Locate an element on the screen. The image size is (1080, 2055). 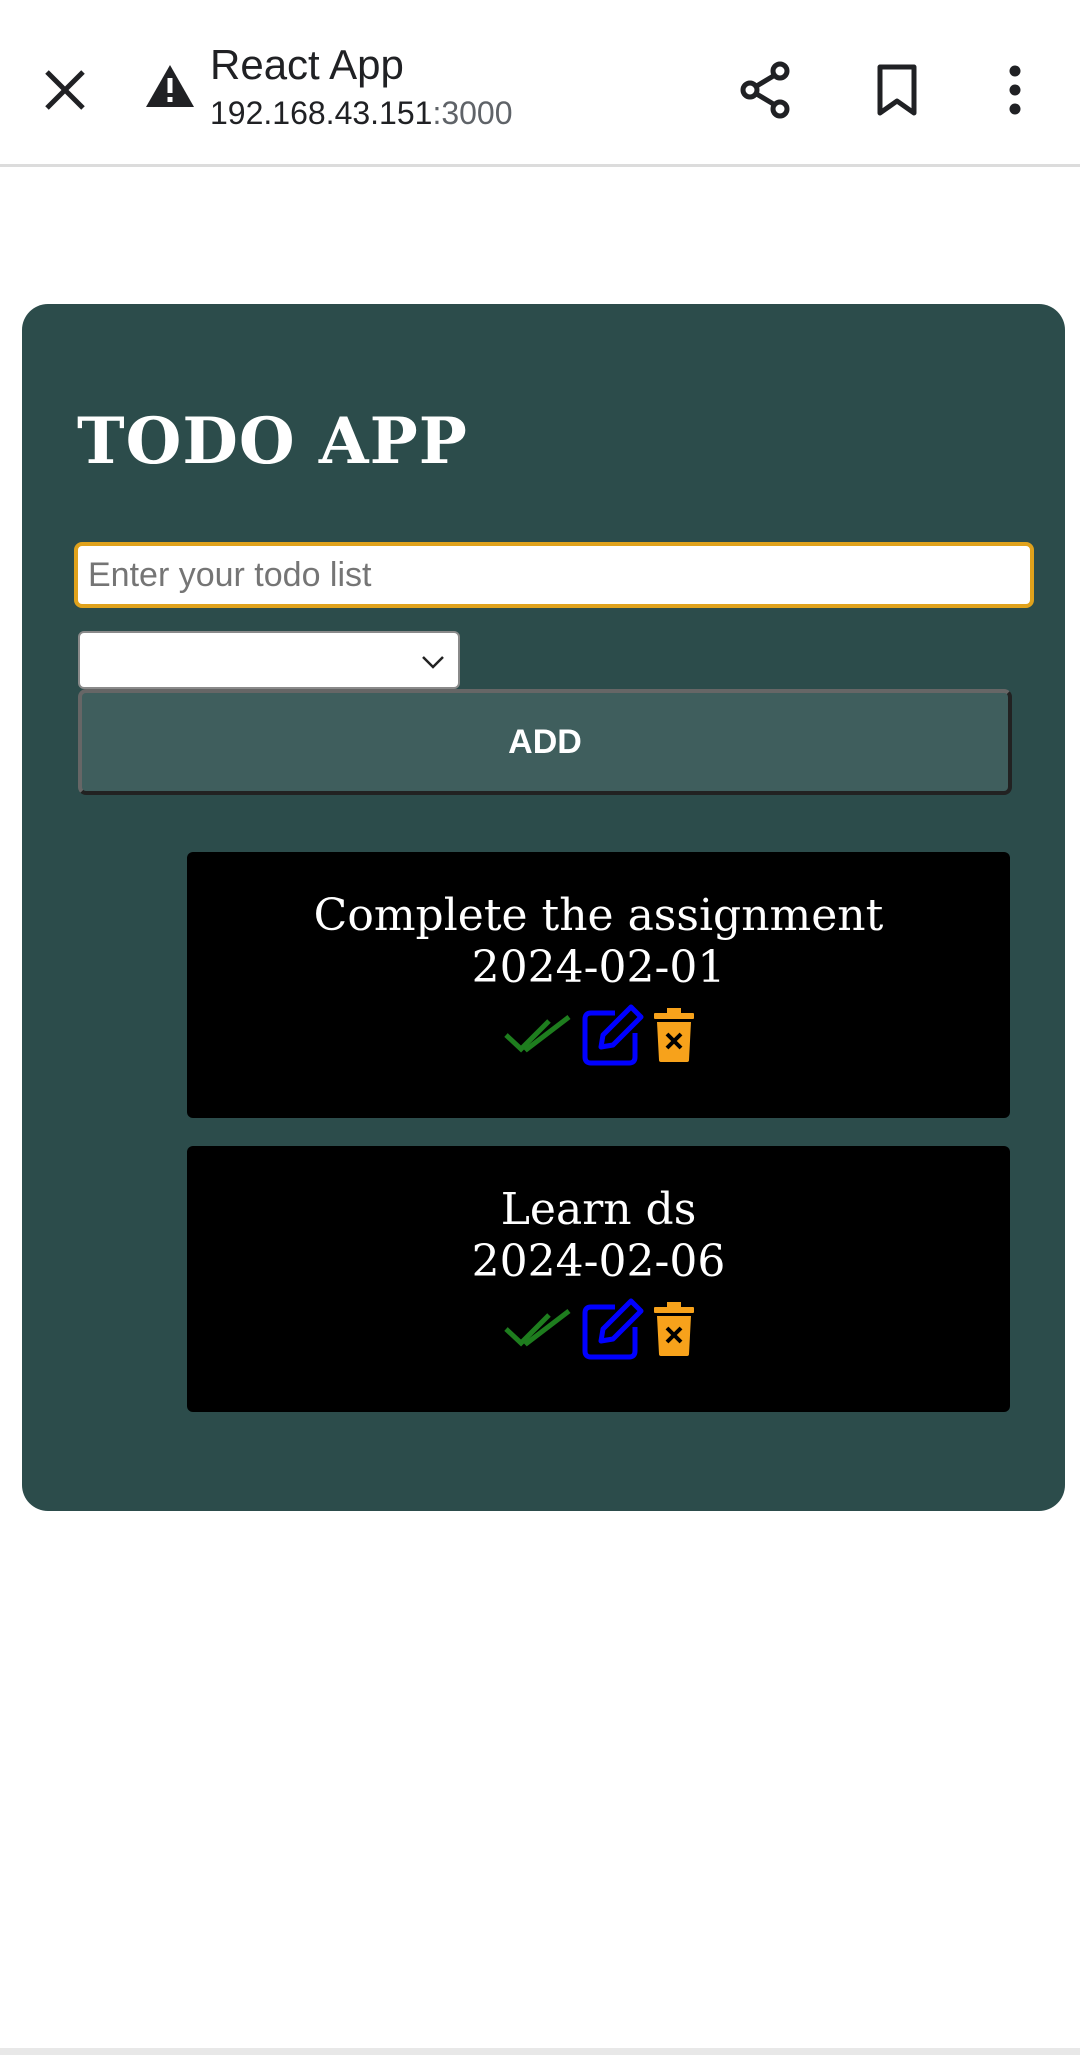
todo-item: Complete the assignment 2024-02-01 is located at coordinates (598, 985).